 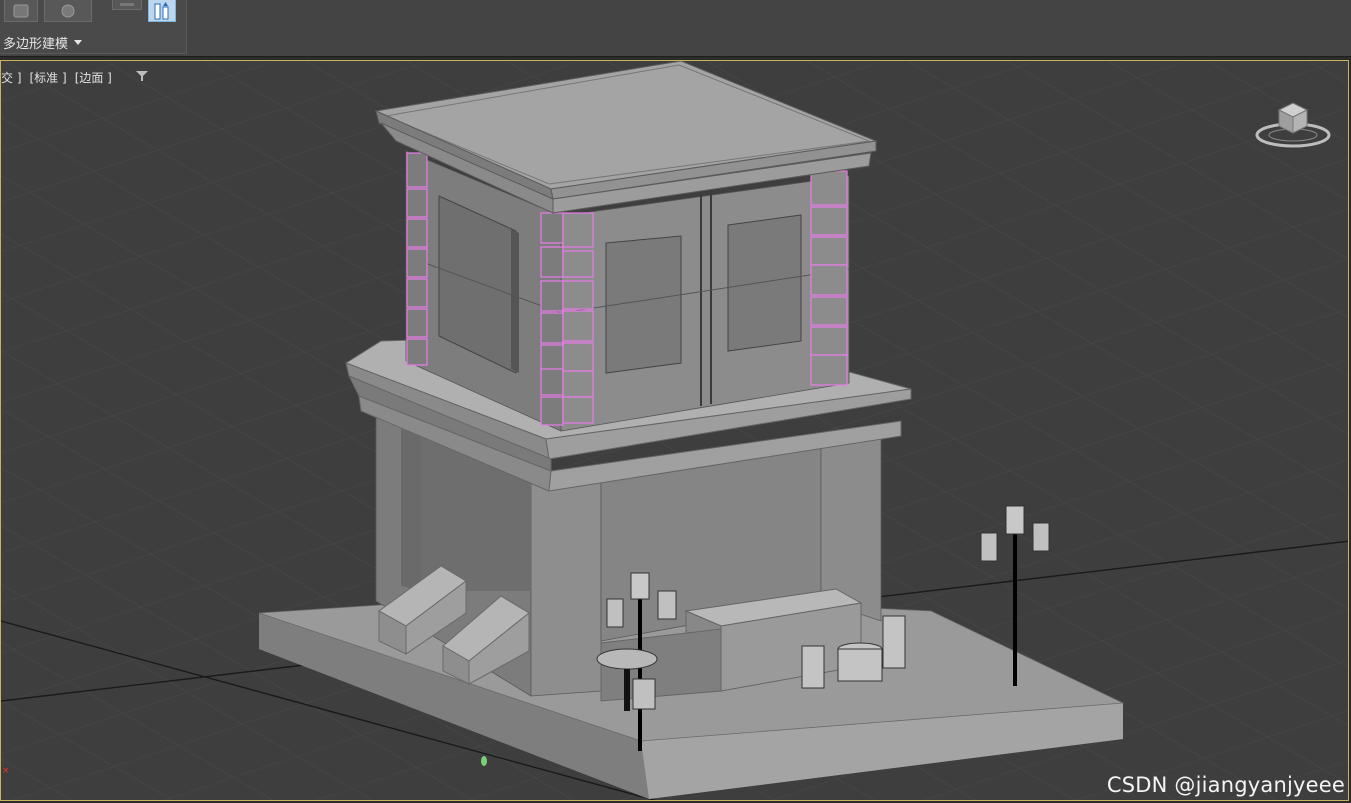 What do you see at coordinates (78, 42) in the screenshot?
I see `chevron-down-icon` at bounding box center [78, 42].